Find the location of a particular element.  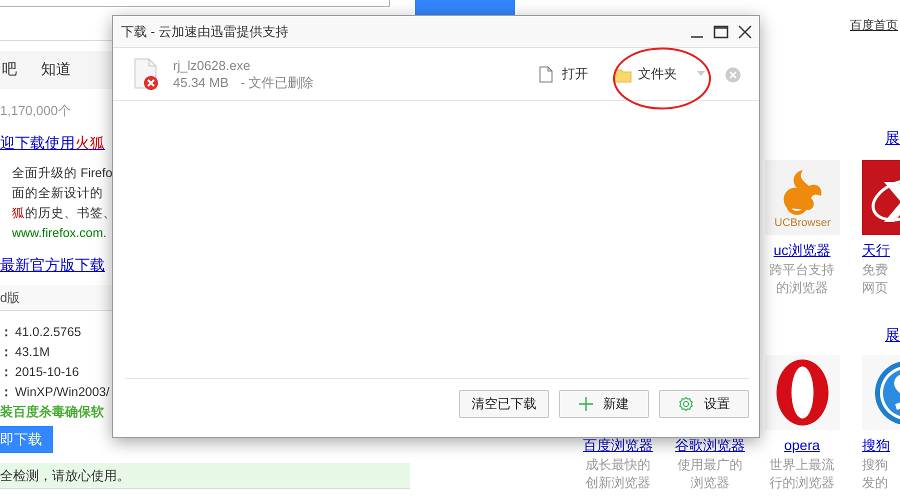

browser-description: 使用最广的 is located at coordinates (710, 465).